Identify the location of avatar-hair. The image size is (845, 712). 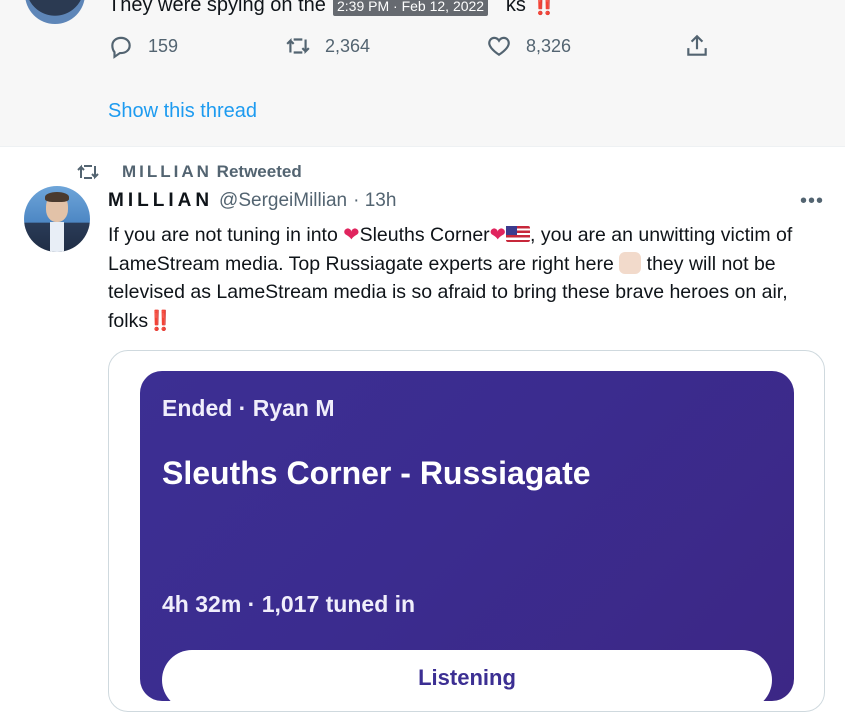
(57, 197).